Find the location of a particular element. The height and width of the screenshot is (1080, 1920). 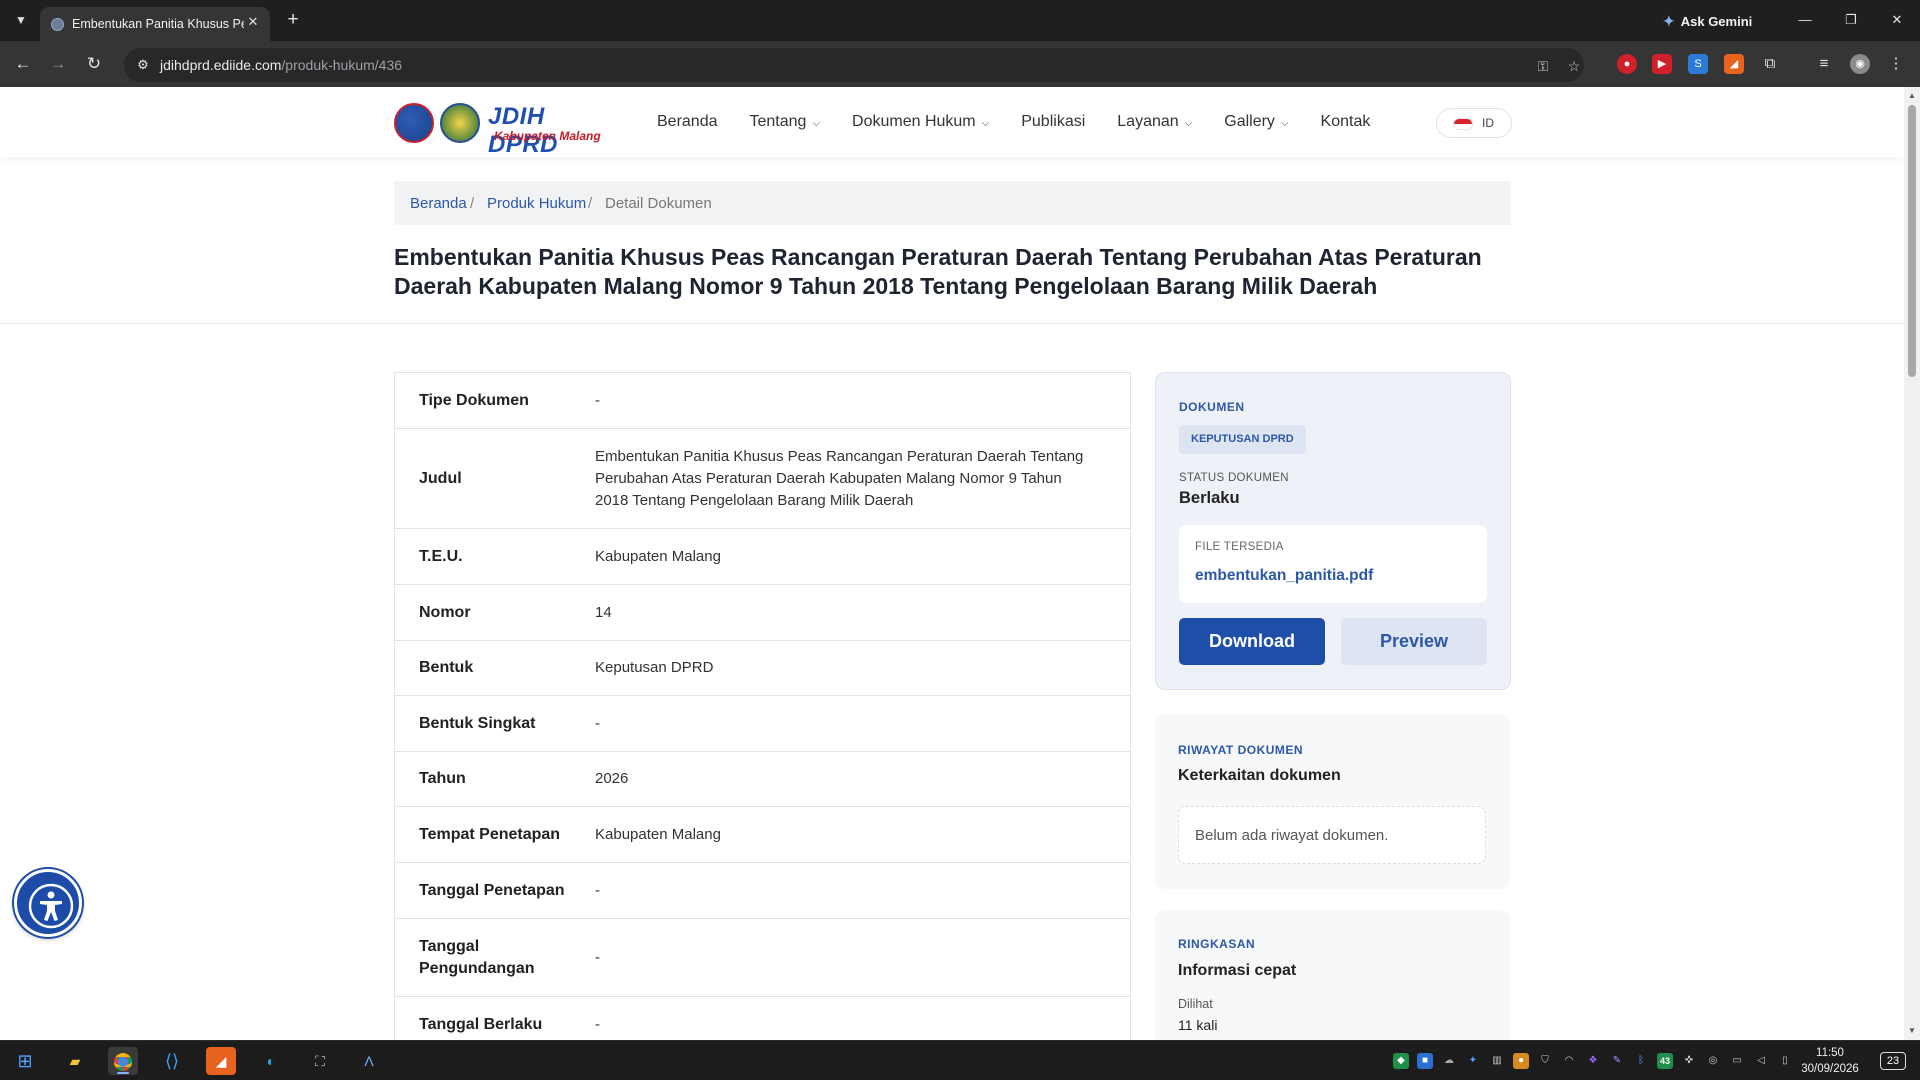

chrome-taskbar-icon is located at coordinates (123, 1061).